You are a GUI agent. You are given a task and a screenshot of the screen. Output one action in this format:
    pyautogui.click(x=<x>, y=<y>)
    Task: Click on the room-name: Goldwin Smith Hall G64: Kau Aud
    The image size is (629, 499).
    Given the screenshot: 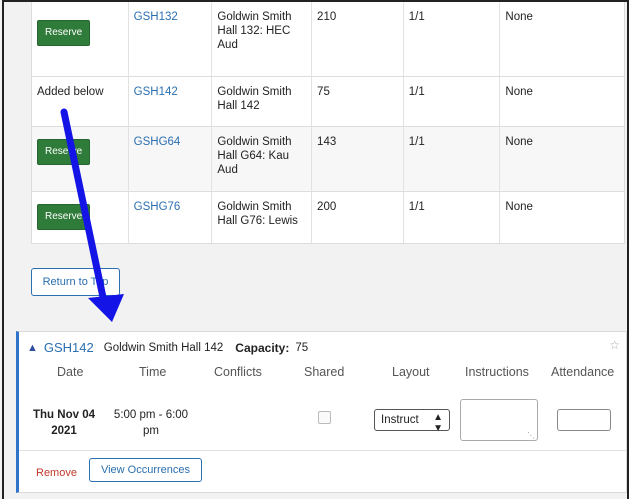 What is the action you would take?
    pyautogui.click(x=262, y=159)
    